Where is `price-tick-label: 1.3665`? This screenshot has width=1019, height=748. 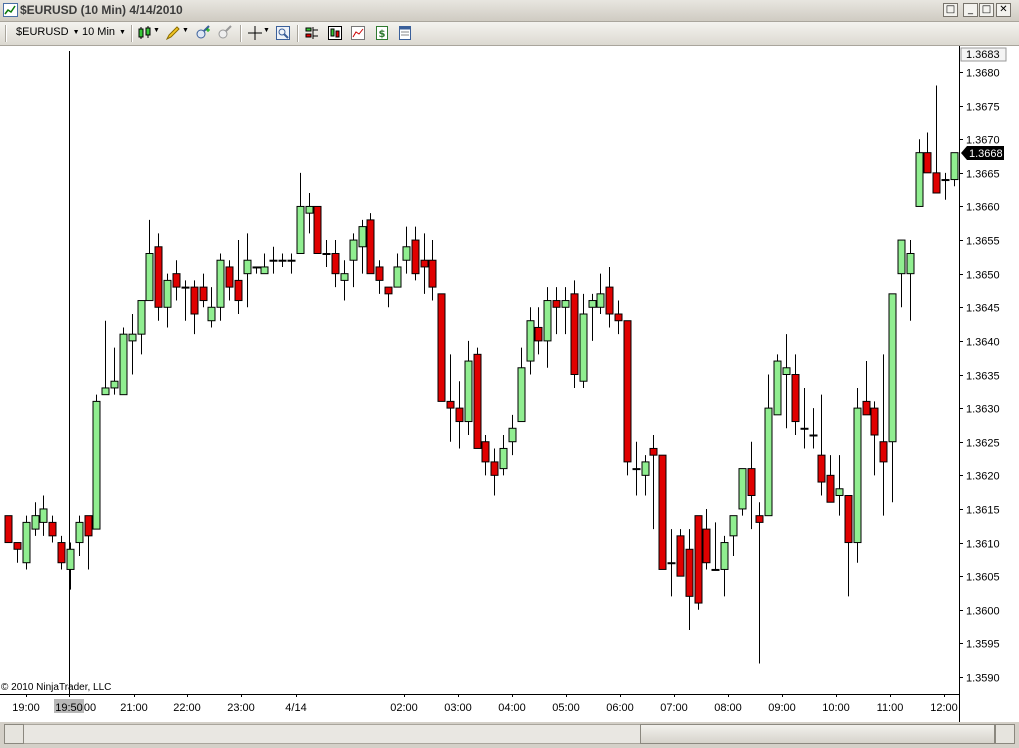
price-tick-label: 1.3665 is located at coordinates (983, 175).